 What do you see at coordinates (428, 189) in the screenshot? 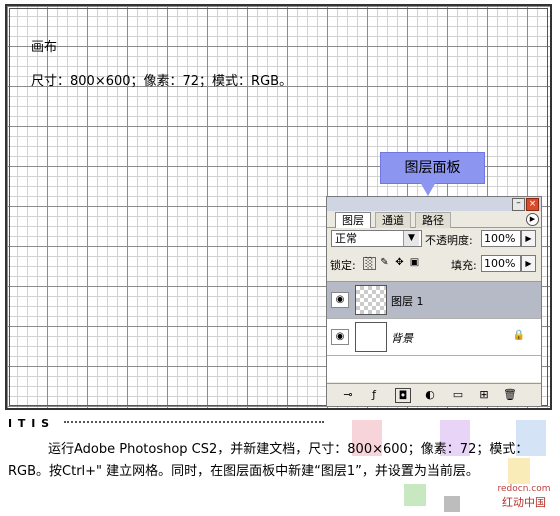
I see `callout-pointer` at bounding box center [428, 189].